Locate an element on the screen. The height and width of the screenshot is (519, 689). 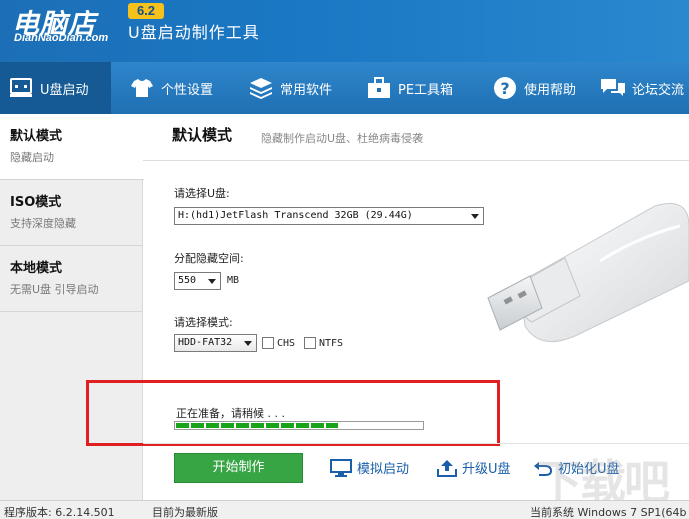
mode-select-value: HDD-FAT32 is located at coordinates (205, 342).